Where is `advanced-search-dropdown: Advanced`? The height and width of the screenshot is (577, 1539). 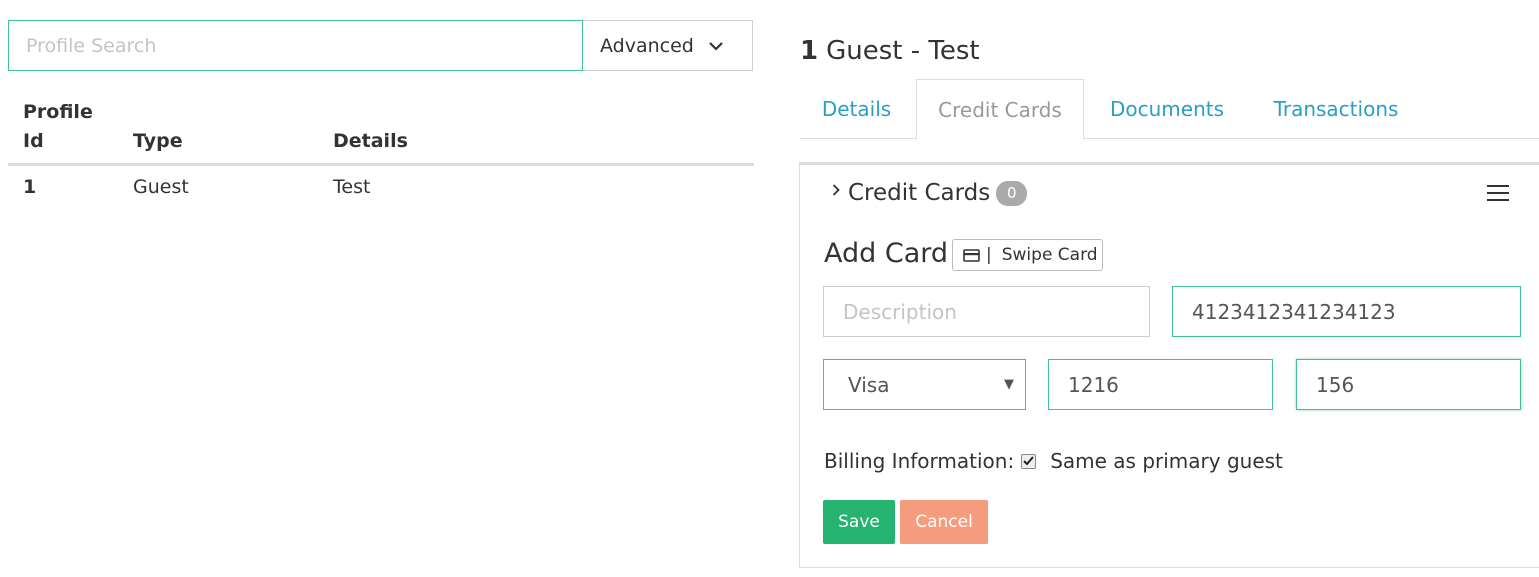
advanced-search-dropdown: Advanced is located at coordinates (668, 45).